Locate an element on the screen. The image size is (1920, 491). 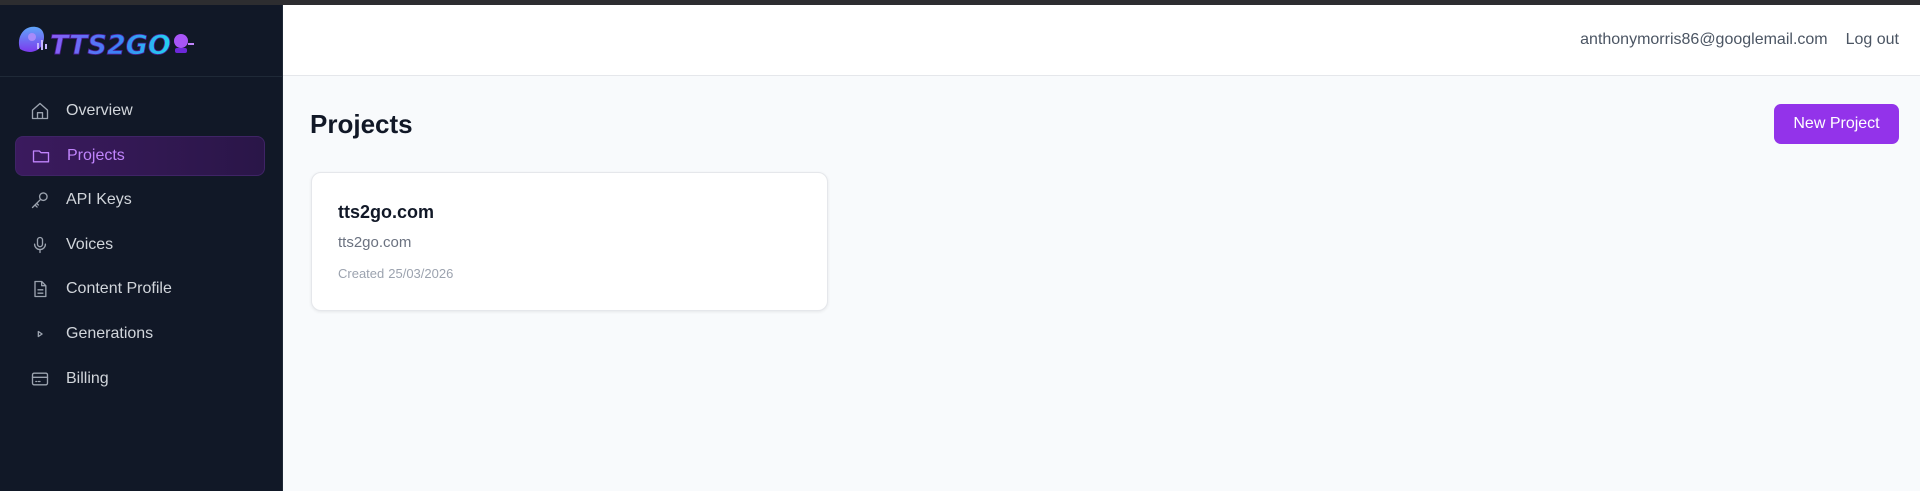
project-domain: tts2go.com is located at coordinates (375, 242).